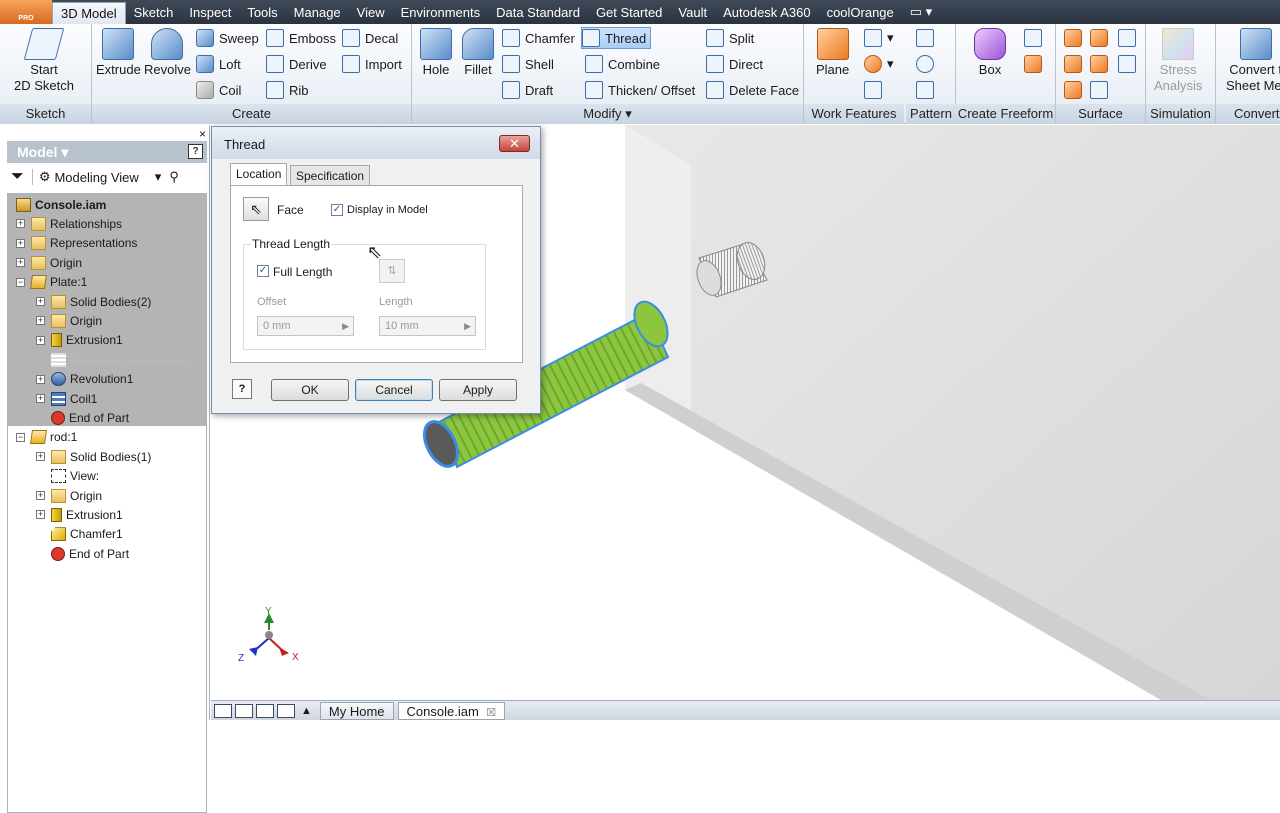 The height and width of the screenshot is (813, 1280). Describe the element at coordinates (337, 210) in the screenshot. I see `display-in-model-checkbox: ✓` at that location.